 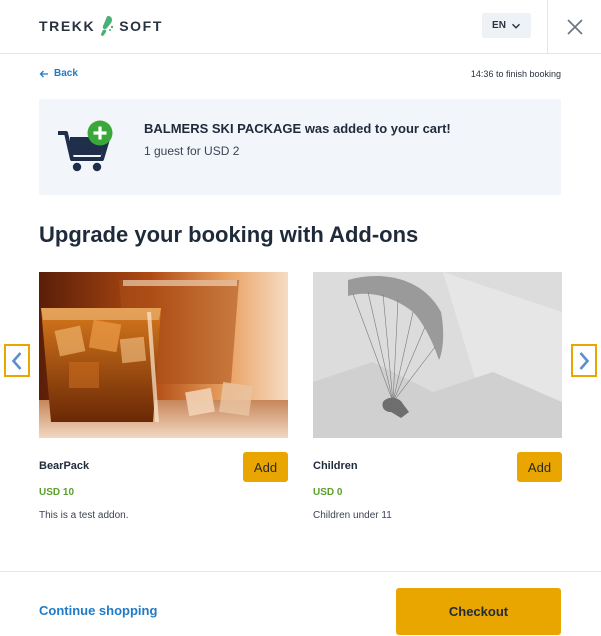 I want to click on continue-shopping-link: Continue shopping, so click(x=98, y=610).